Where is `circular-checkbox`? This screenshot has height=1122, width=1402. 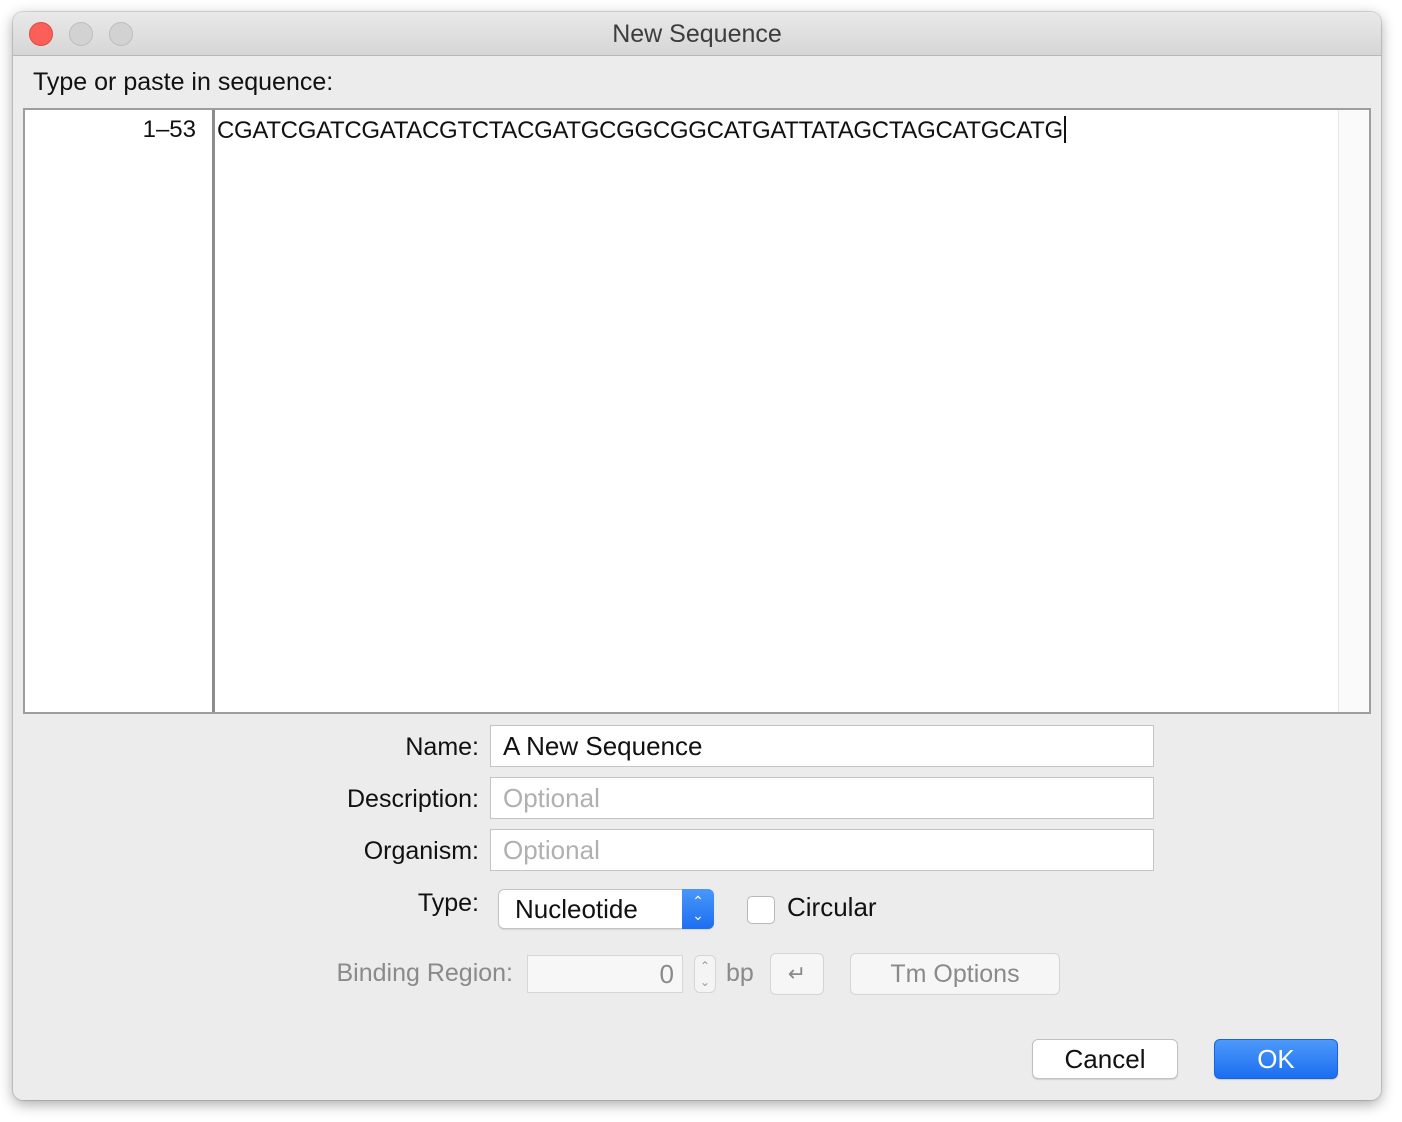
circular-checkbox is located at coordinates (761, 910).